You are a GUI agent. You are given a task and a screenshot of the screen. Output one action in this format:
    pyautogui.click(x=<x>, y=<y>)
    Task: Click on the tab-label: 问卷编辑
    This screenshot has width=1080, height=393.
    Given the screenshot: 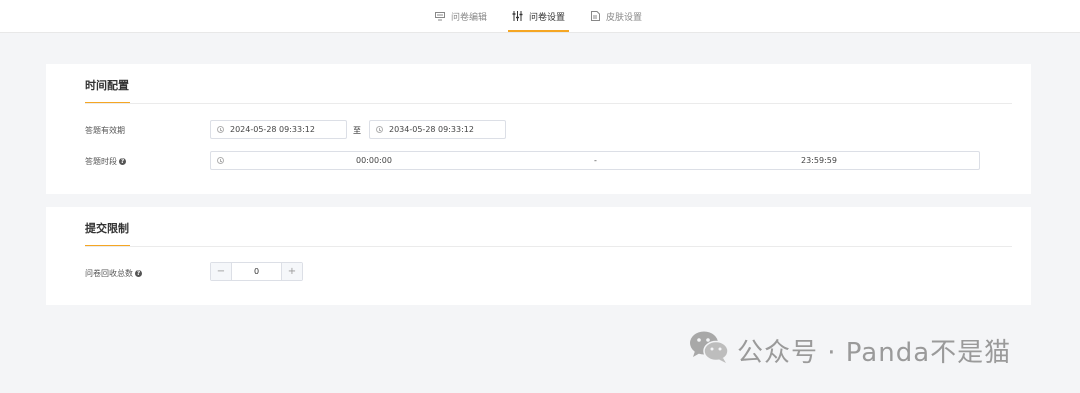 What is the action you would take?
    pyautogui.click(x=469, y=17)
    